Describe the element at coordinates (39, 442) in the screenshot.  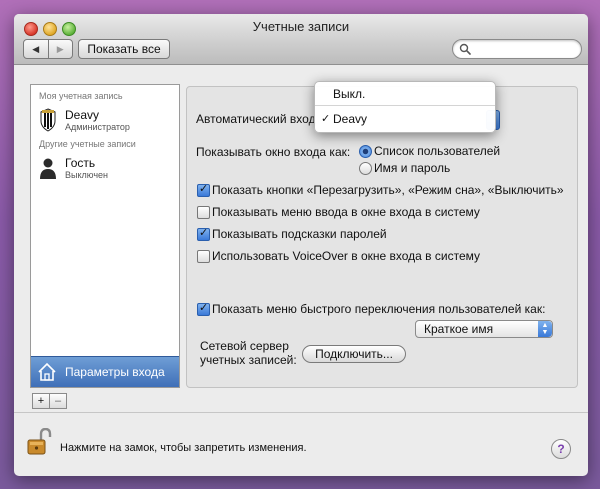
I see `unlocked-lock-icon` at that location.